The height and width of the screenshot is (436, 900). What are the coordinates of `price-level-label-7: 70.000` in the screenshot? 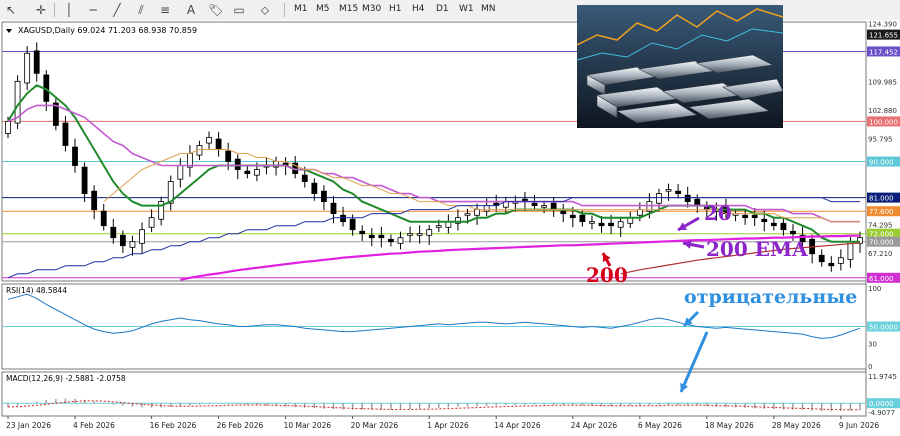 It's located at (881, 243).